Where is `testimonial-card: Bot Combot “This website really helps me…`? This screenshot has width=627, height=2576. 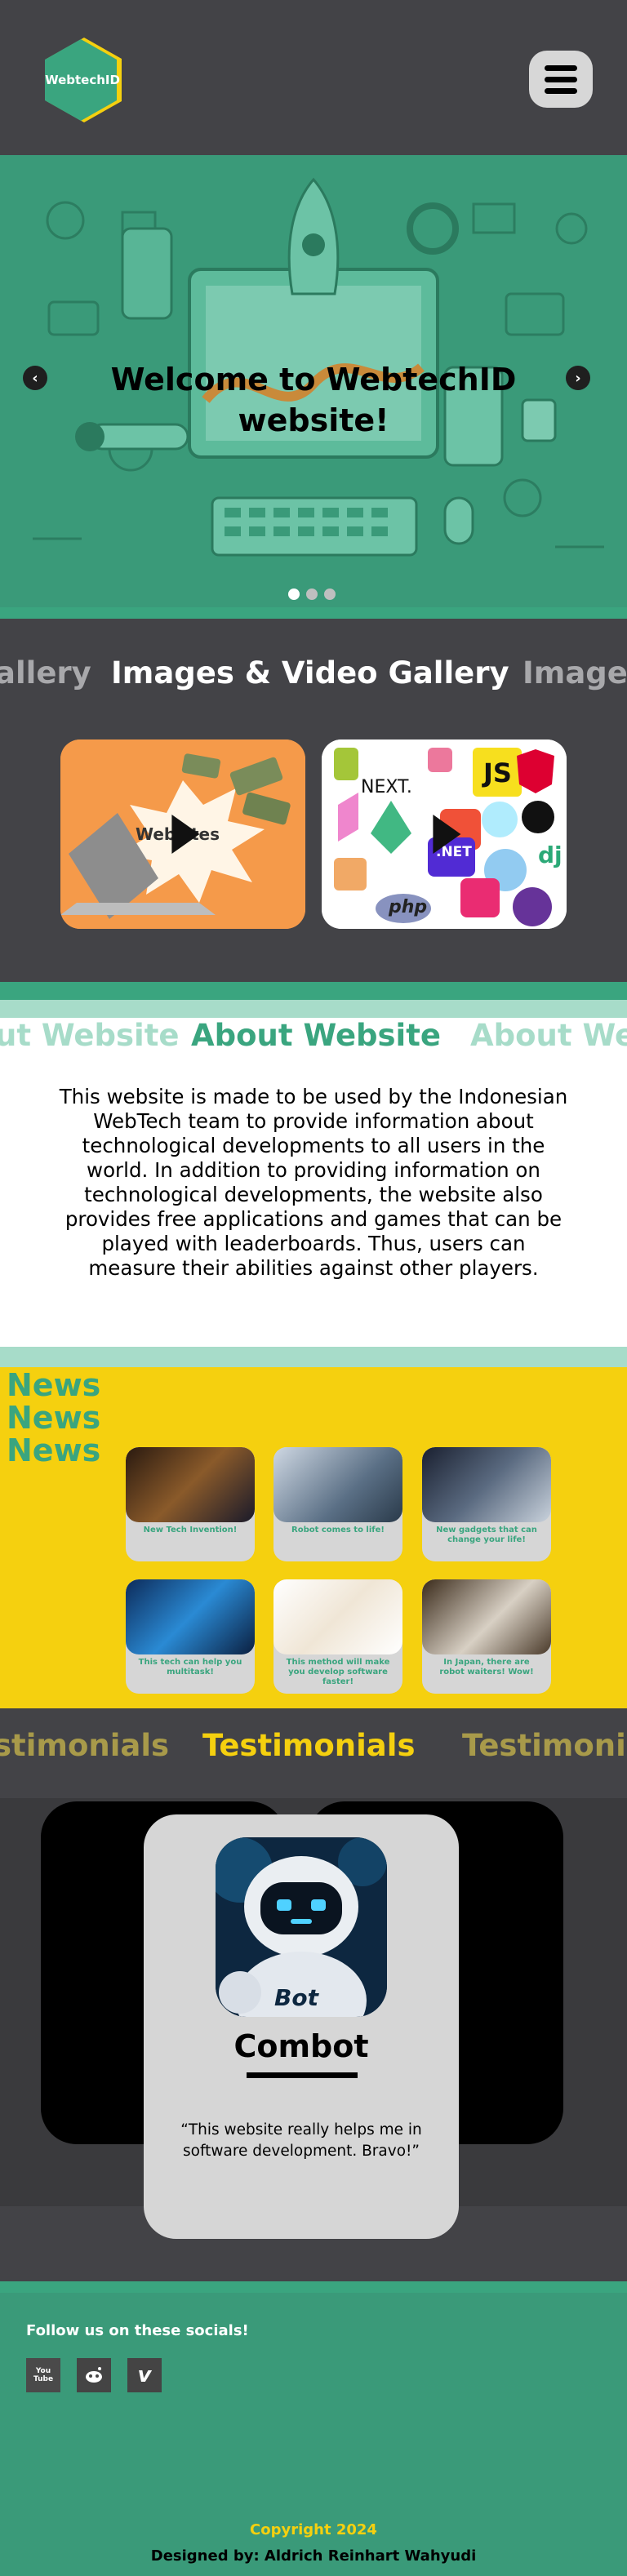 testimonial-card: Bot Combot “This website really helps me… is located at coordinates (301, 2026).